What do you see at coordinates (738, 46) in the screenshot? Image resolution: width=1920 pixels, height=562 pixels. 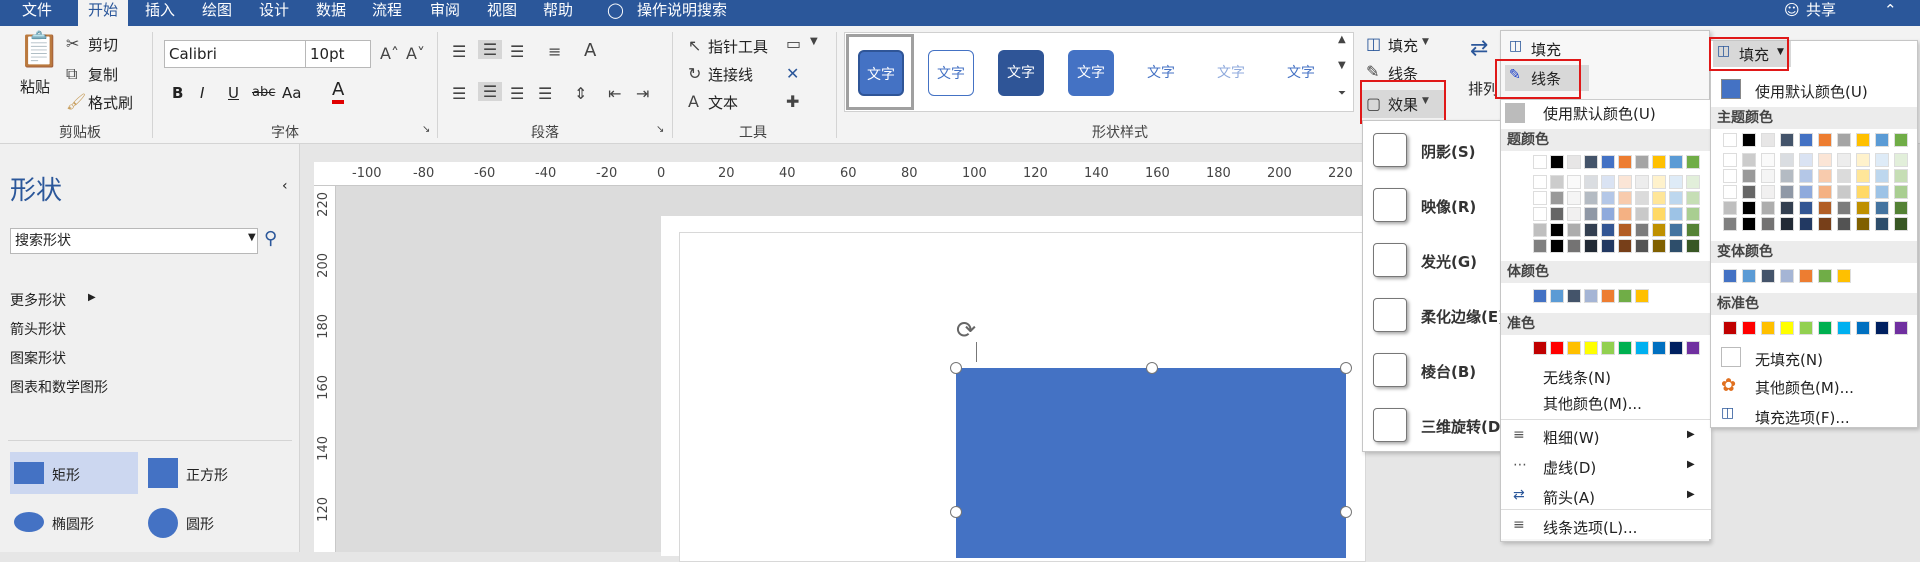 I see `pointer-tool-button: 指针工具` at bounding box center [738, 46].